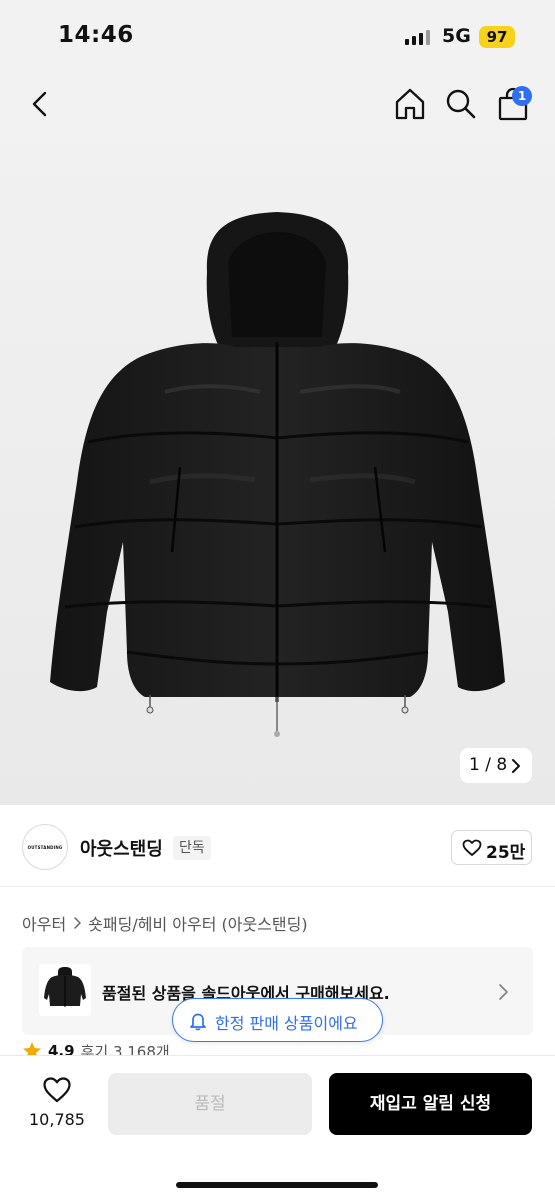 The width and height of the screenshot is (555, 1200). I want to click on bell-icon, so click(198, 1022).